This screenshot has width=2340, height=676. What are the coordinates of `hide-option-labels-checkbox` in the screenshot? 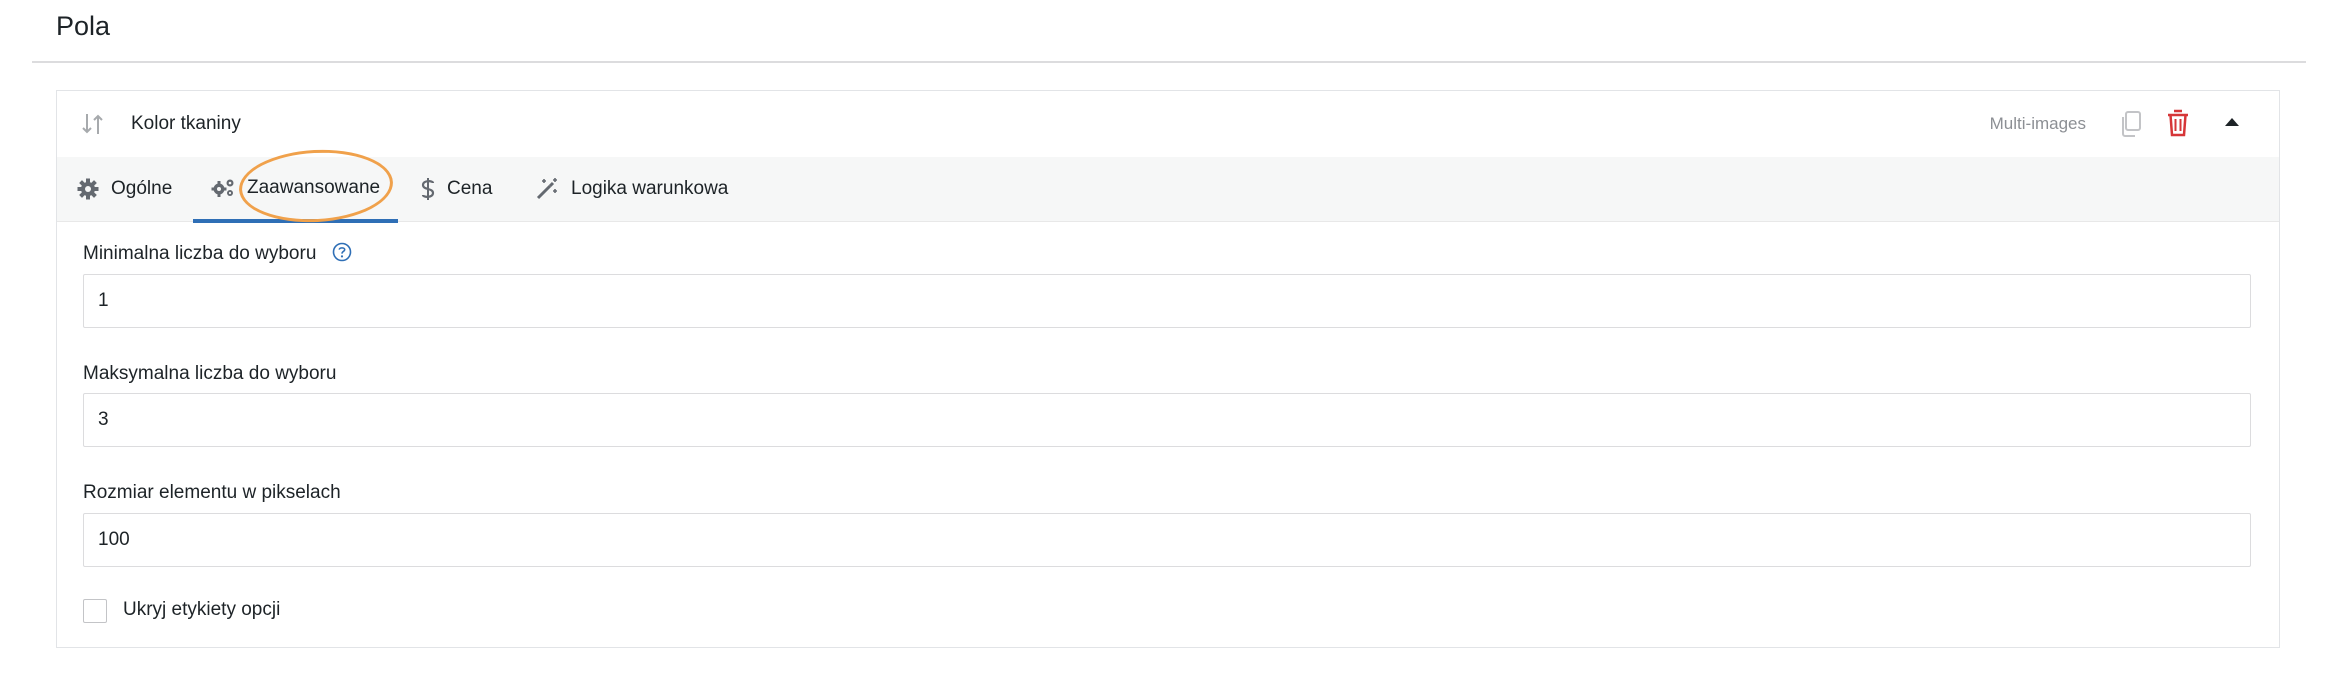 It's located at (95, 611).